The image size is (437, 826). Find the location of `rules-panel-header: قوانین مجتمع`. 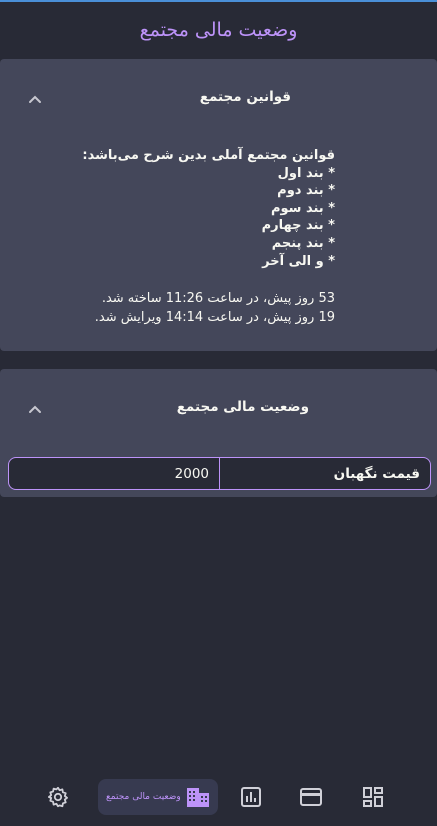

rules-panel-header: قوانین مجتمع is located at coordinates (218, 99).